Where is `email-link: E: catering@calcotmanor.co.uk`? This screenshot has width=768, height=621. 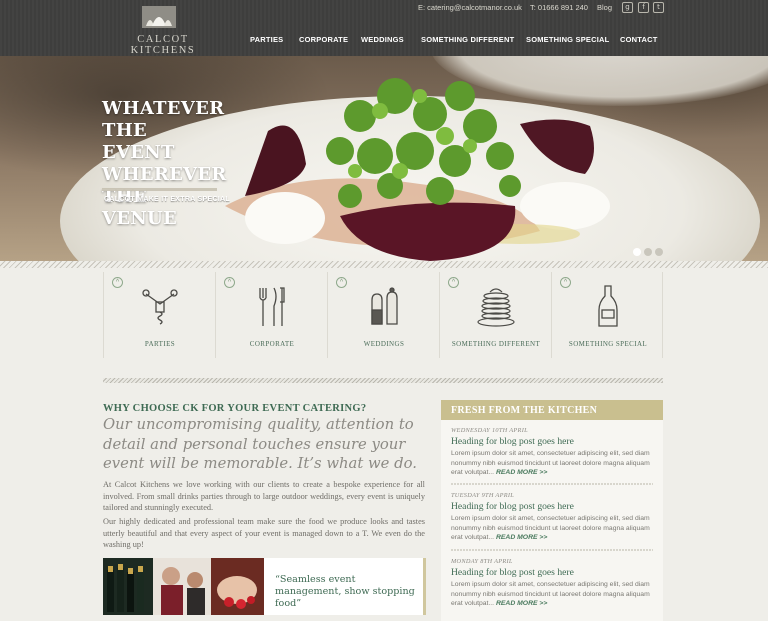 email-link: E: catering@calcotmanor.co.uk is located at coordinates (470, 7).